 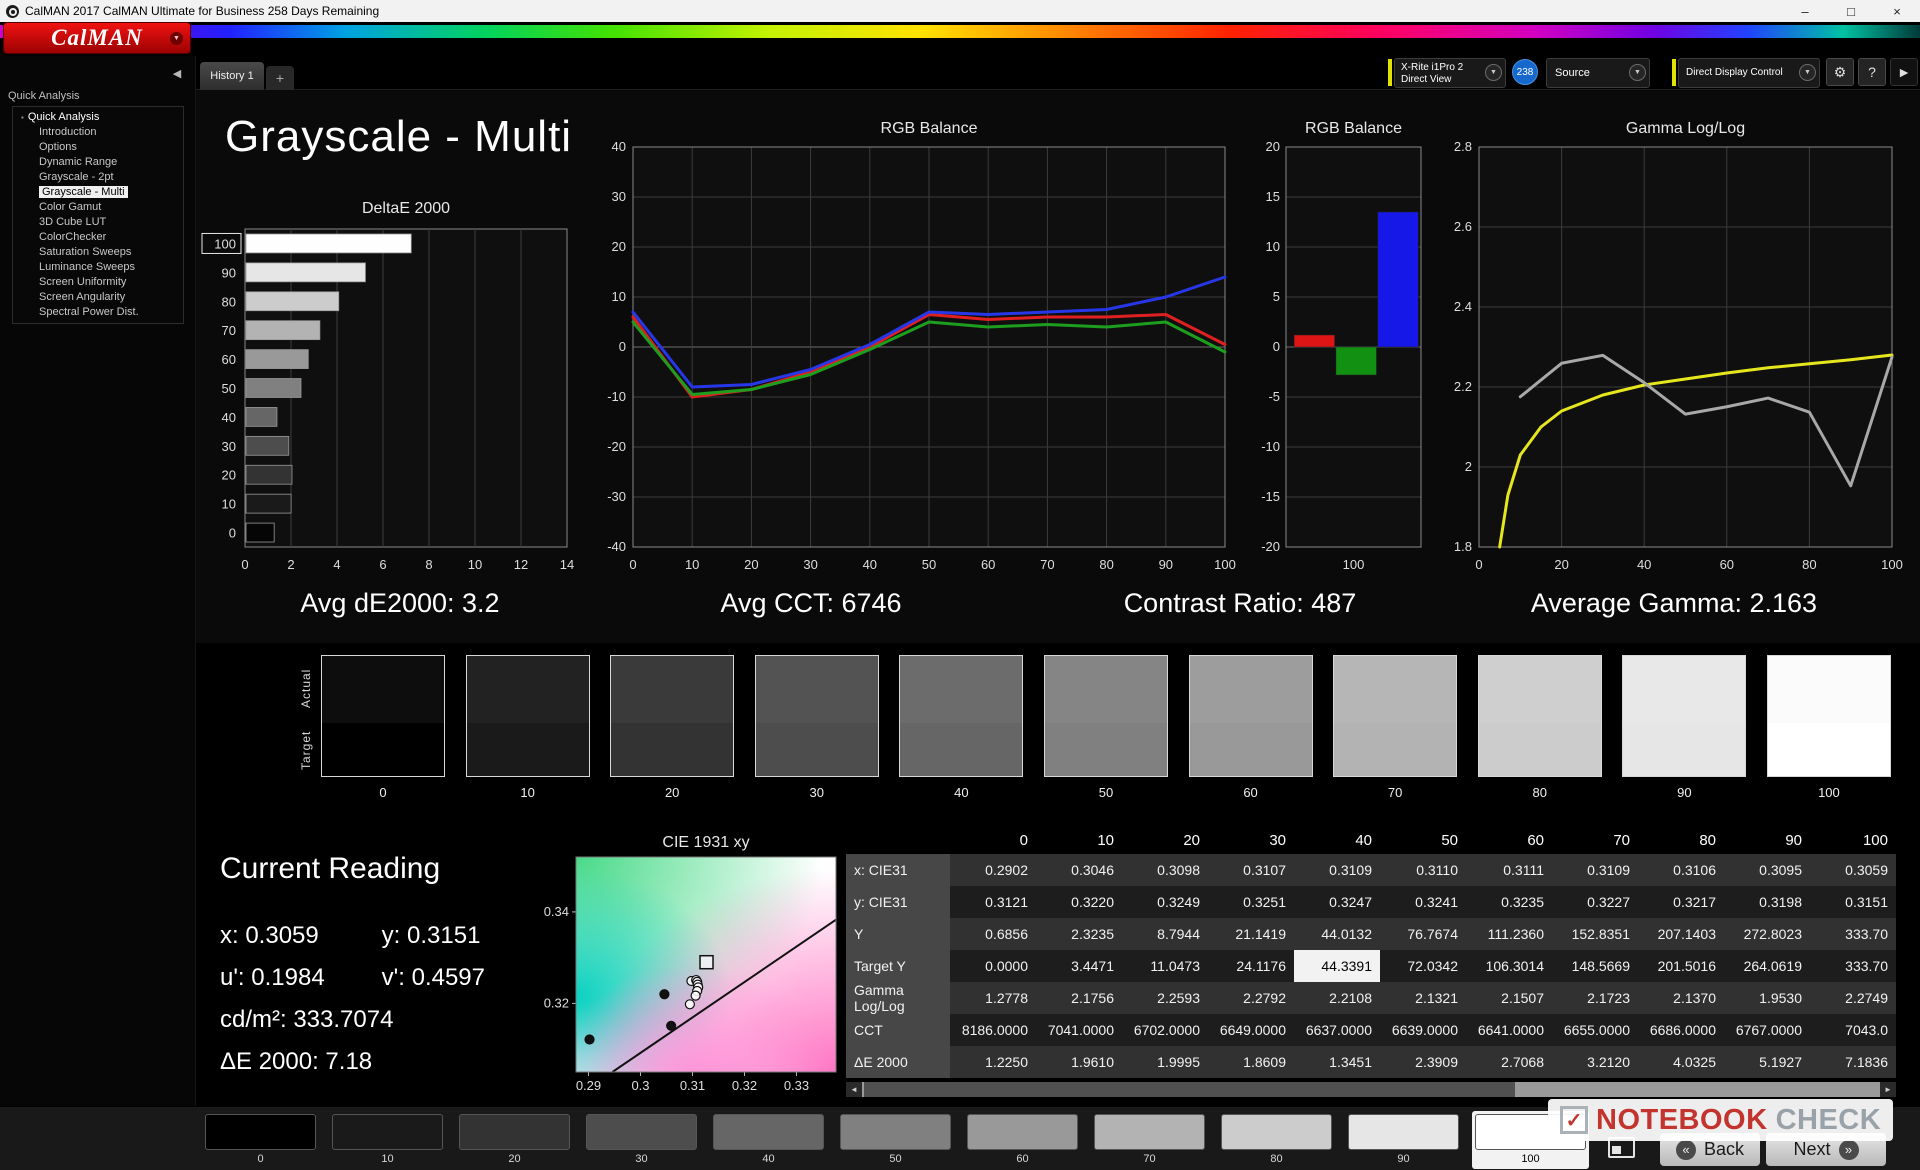 I want to click on level-button-0: 0, so click(x=260, y=1140).